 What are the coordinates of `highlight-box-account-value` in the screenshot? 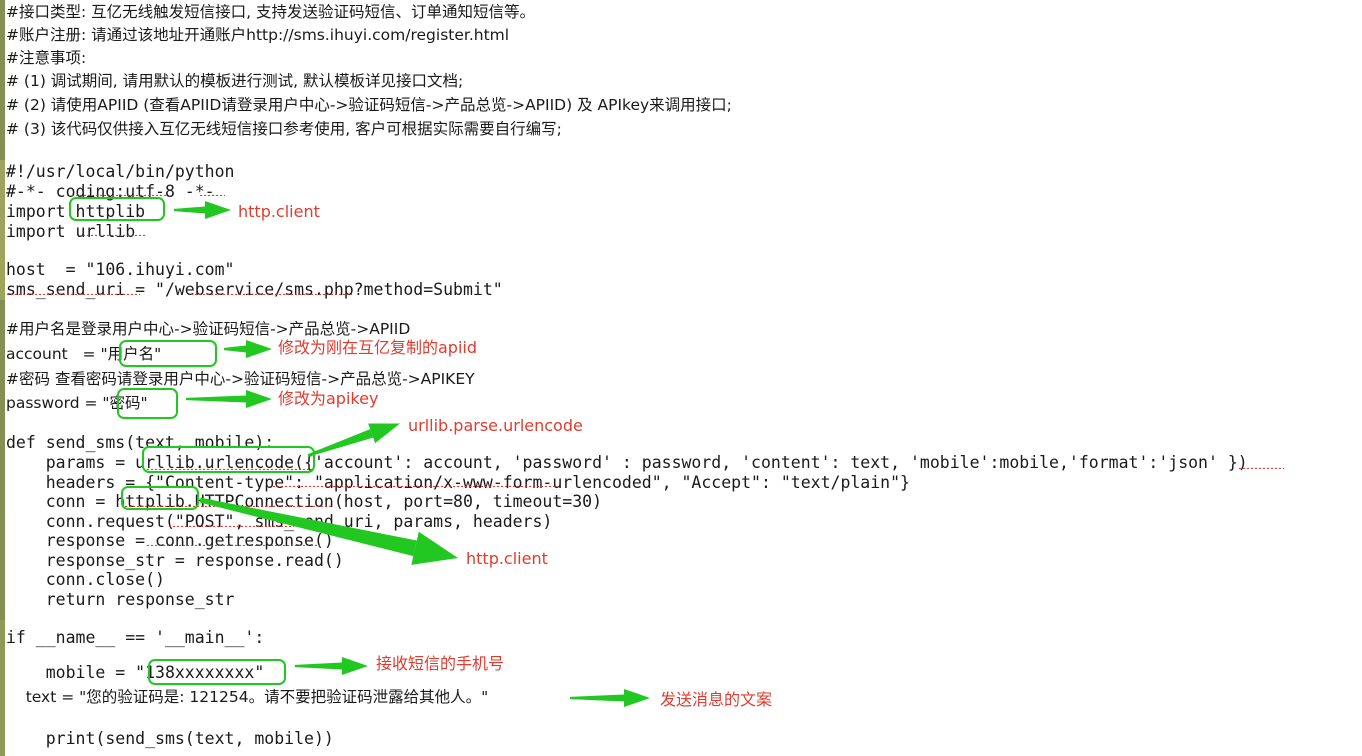 It's located at (168, 353).